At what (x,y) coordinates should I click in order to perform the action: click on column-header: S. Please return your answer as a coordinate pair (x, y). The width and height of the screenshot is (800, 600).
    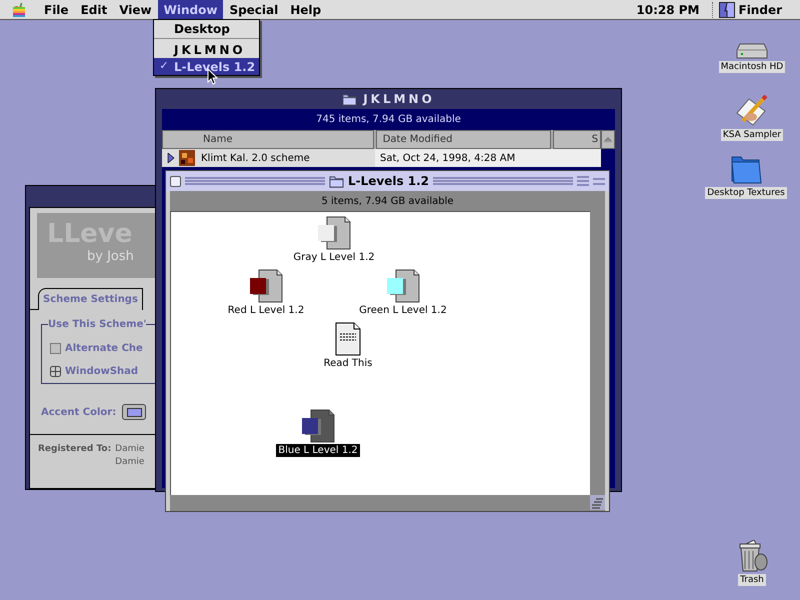
    Looking at the image, I should click on (577, 139).